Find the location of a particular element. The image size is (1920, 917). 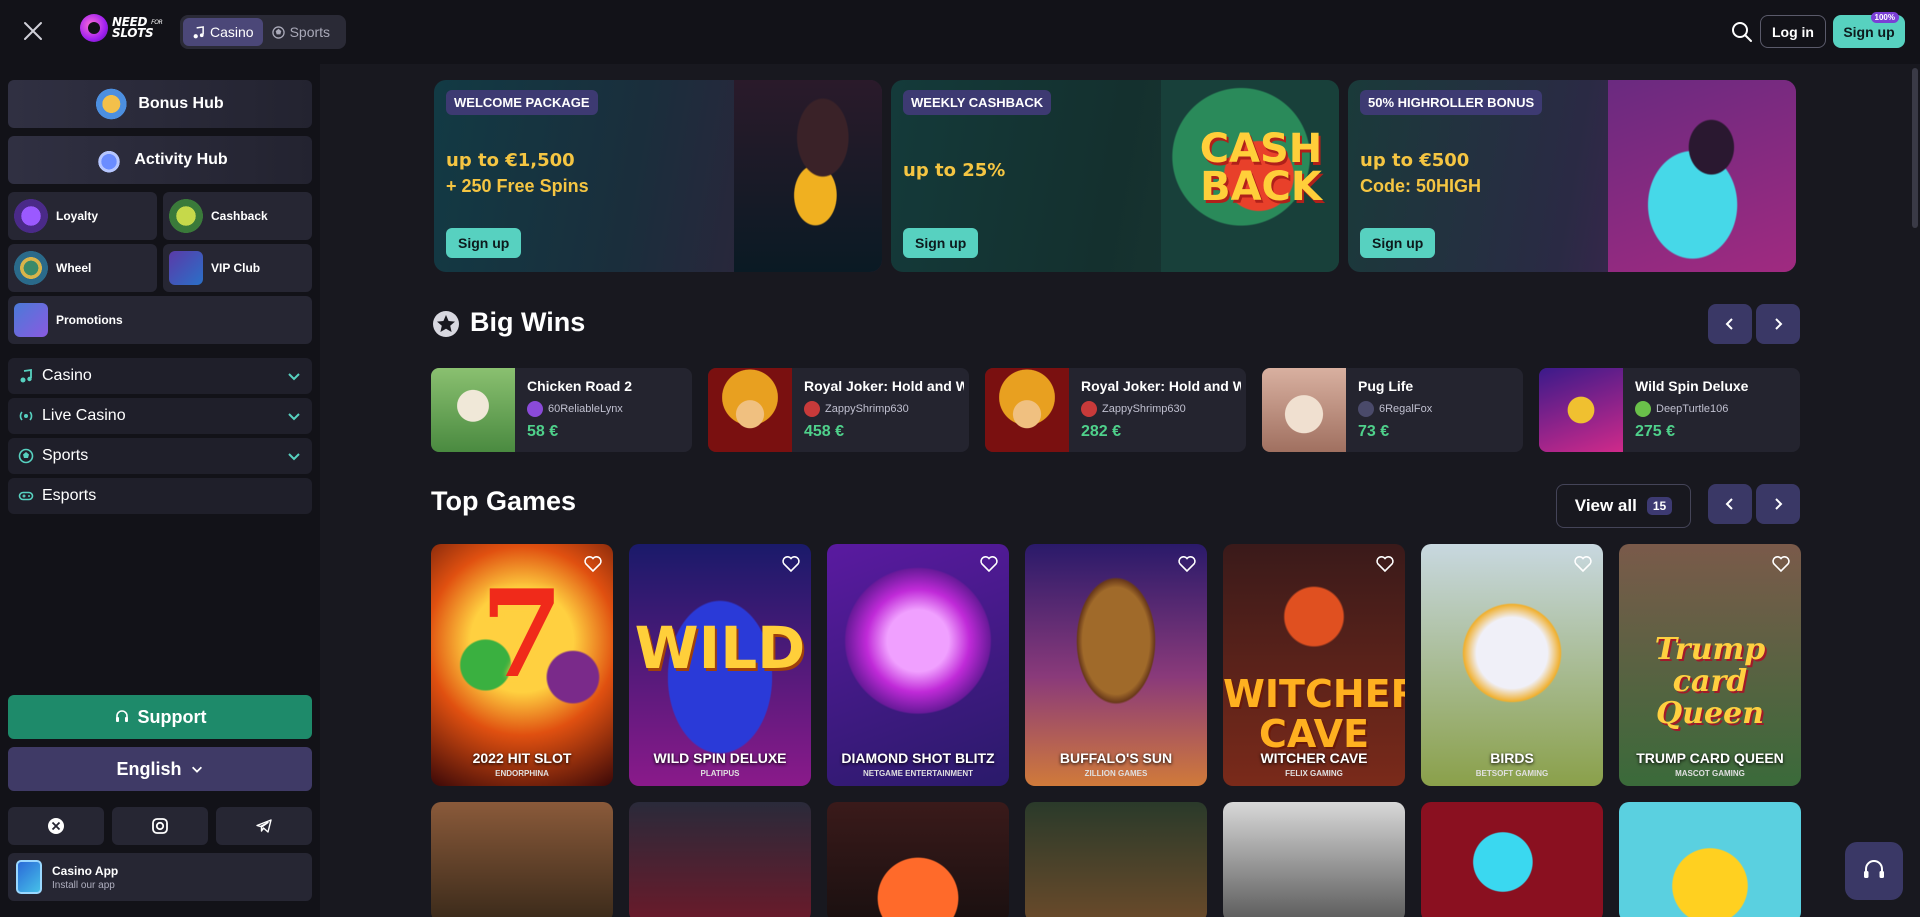

game-card: BIRDS BETSOFT GAMING is located at coordinates (1512, 665).